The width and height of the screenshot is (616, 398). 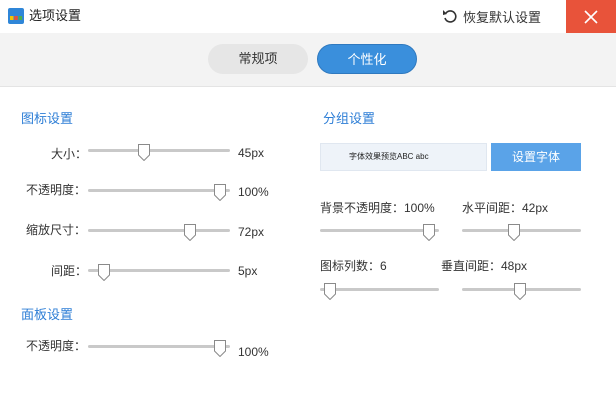 I want to click on panel-opacity-value: 100%, so click(x=253, y=352).